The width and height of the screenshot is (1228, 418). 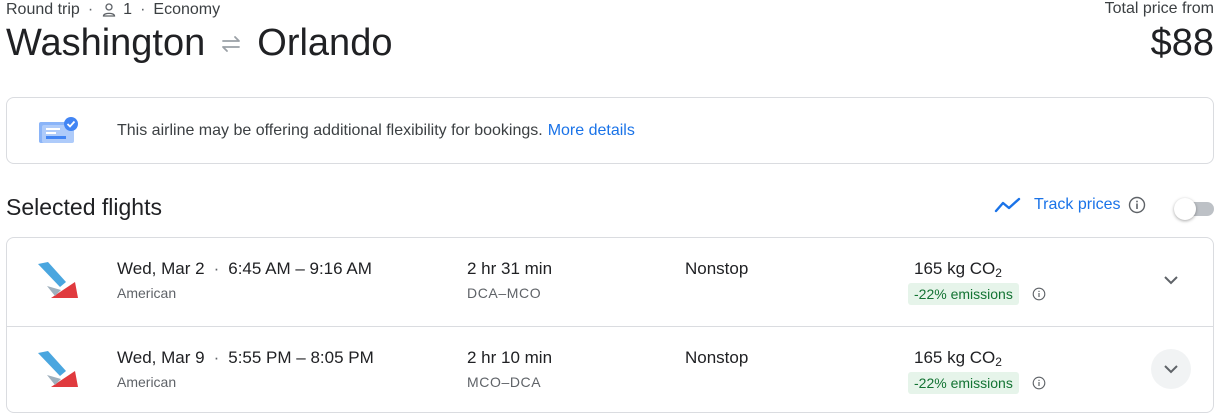 I want to click on more-details-link: More details, so click(x=591, y=130).